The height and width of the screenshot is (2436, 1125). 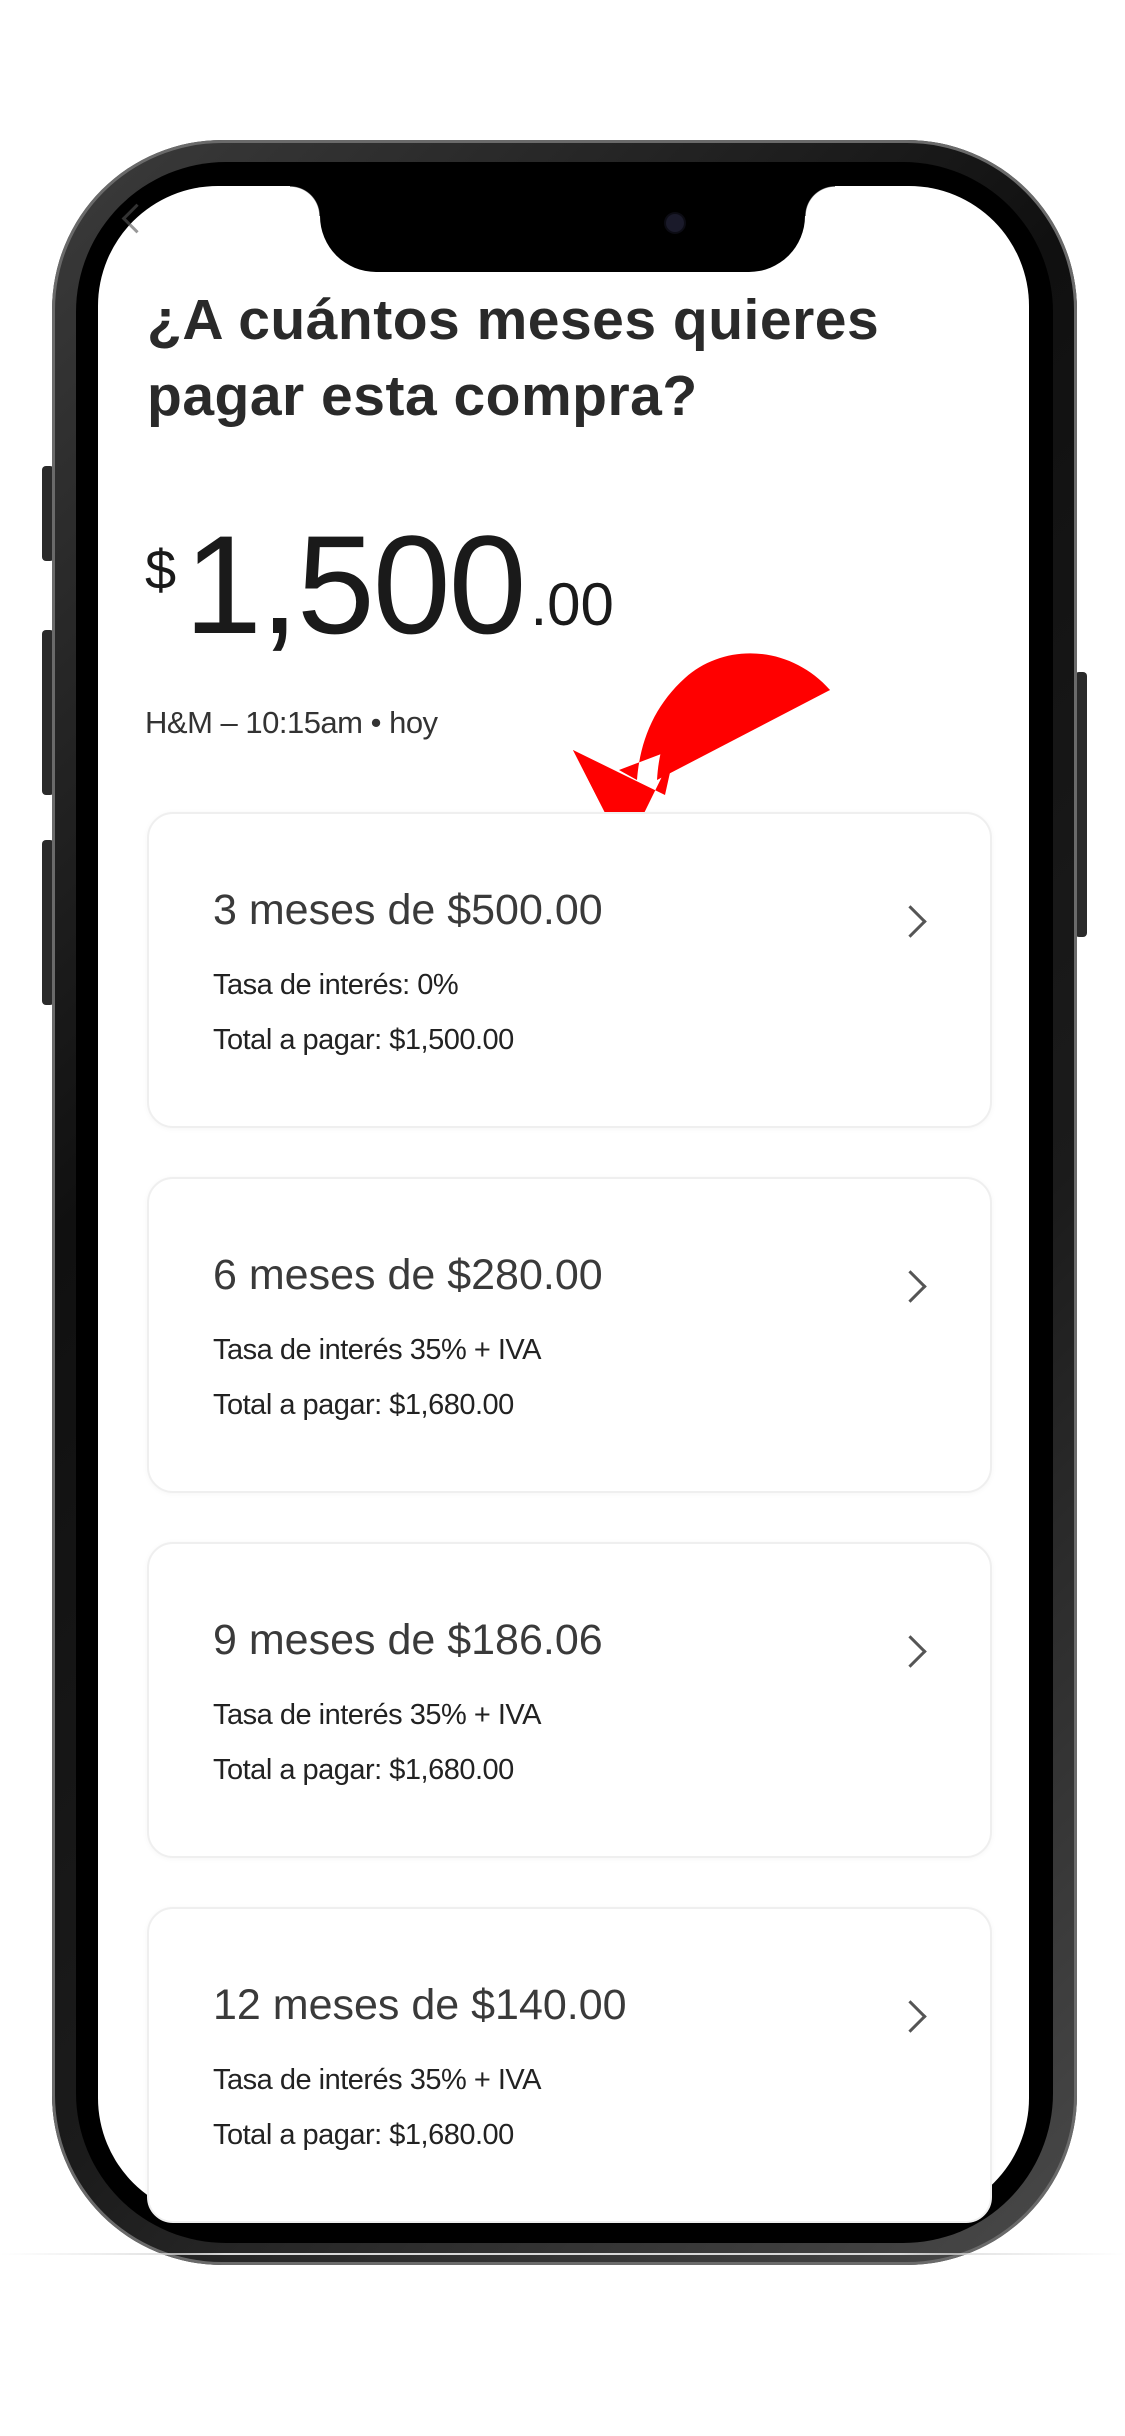 I want to click on screen-bottom-mask, so click(x=563, y=2220).